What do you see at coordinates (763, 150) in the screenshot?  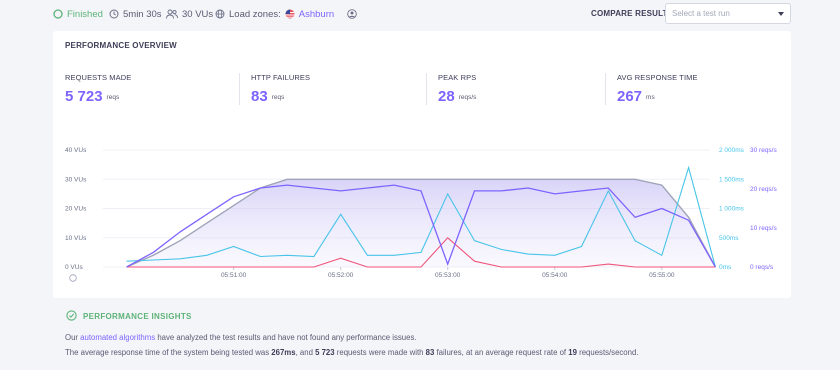 I see `y-right-rps-tick-label: 30 reqs/s` at bounding box center [763, 150].